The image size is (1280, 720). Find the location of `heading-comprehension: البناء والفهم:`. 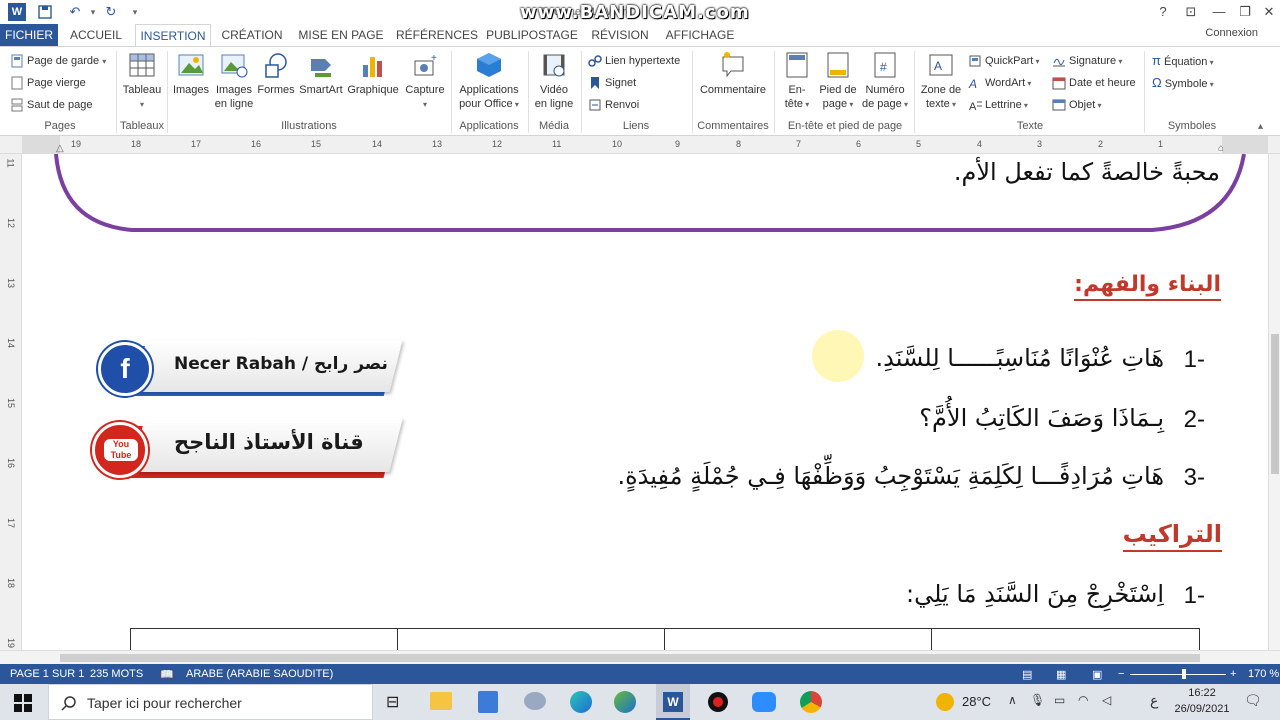

heading-comprehension: البناء والفهم: is located at coordinates (1147, 286).